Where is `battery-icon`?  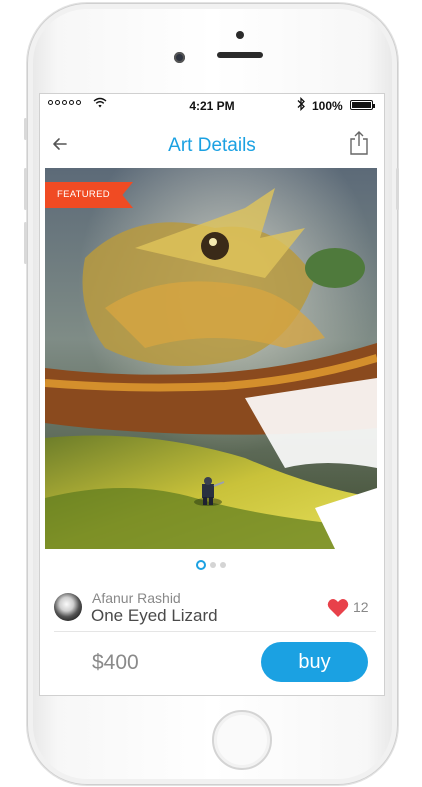 battery-icon is located at coordinates (362, 105).